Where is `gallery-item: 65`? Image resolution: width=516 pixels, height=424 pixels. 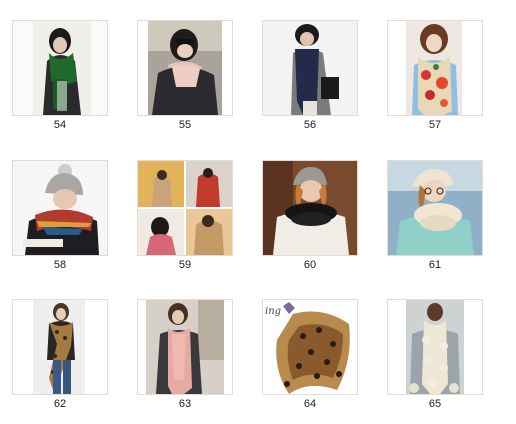 gallery-item: 65 is located at coordinates (435, 355).